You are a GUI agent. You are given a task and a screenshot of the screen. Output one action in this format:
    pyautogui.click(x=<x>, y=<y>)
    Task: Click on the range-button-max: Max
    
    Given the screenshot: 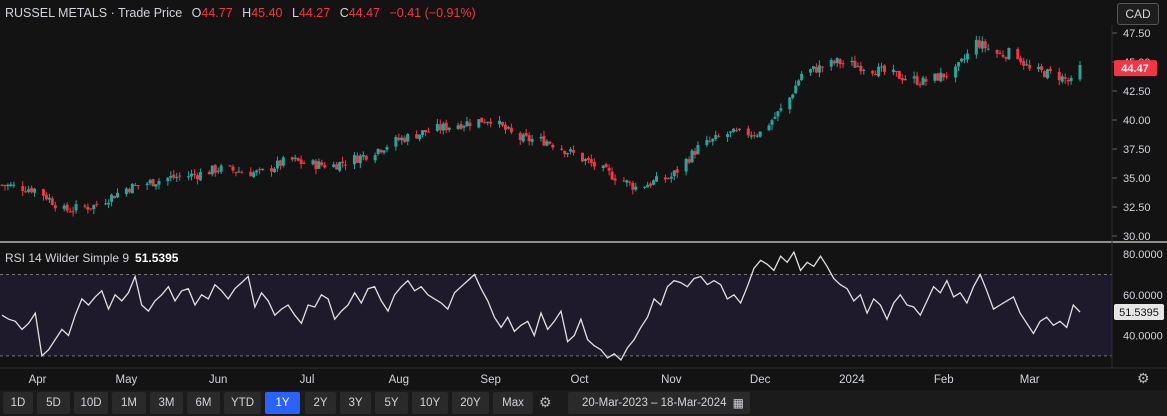 What is the action you would take?
    pyautogui.click(x=513, y=403)
    